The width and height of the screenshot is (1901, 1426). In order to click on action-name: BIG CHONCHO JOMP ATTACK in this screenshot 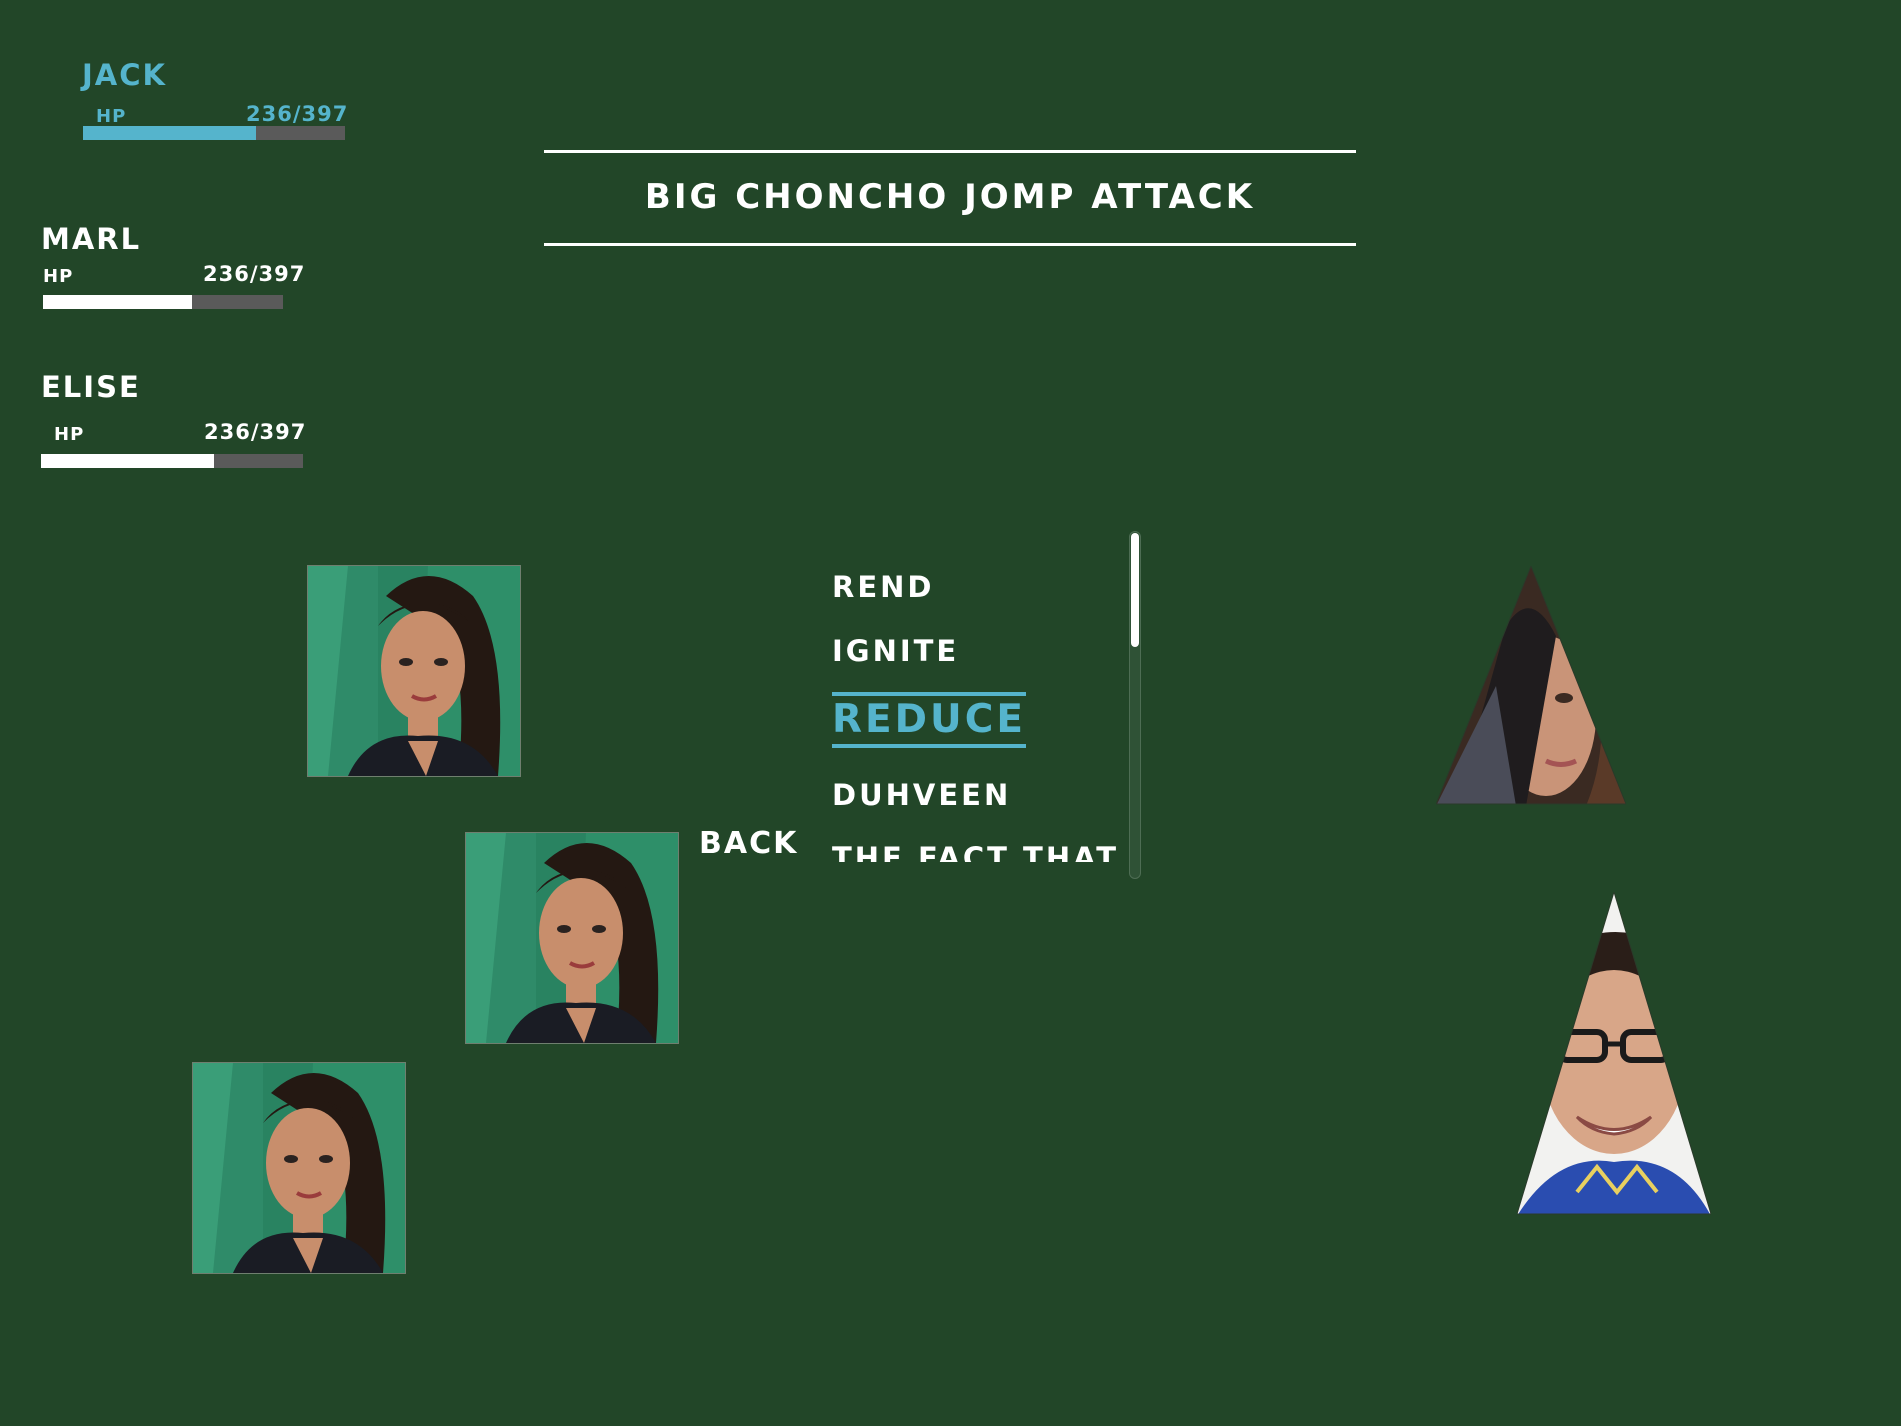, I will do `click(950, 197)`.